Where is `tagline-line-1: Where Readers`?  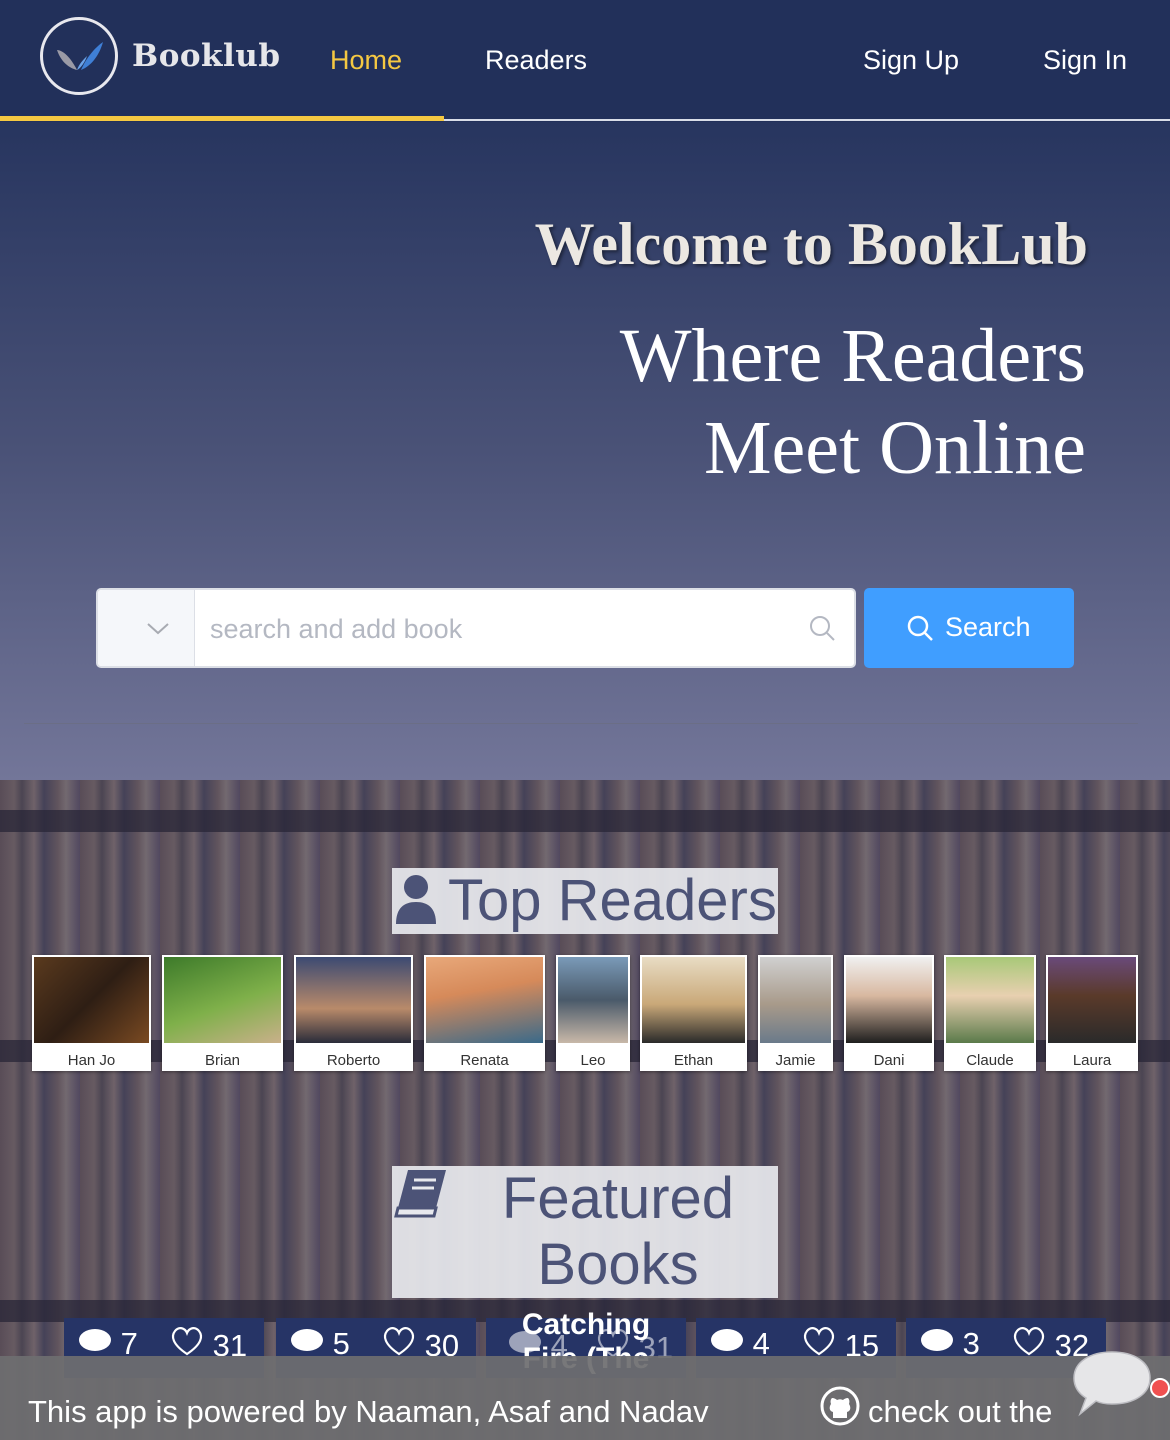
tagline-line-1: Where Readers is located at coordinates (852, 356).